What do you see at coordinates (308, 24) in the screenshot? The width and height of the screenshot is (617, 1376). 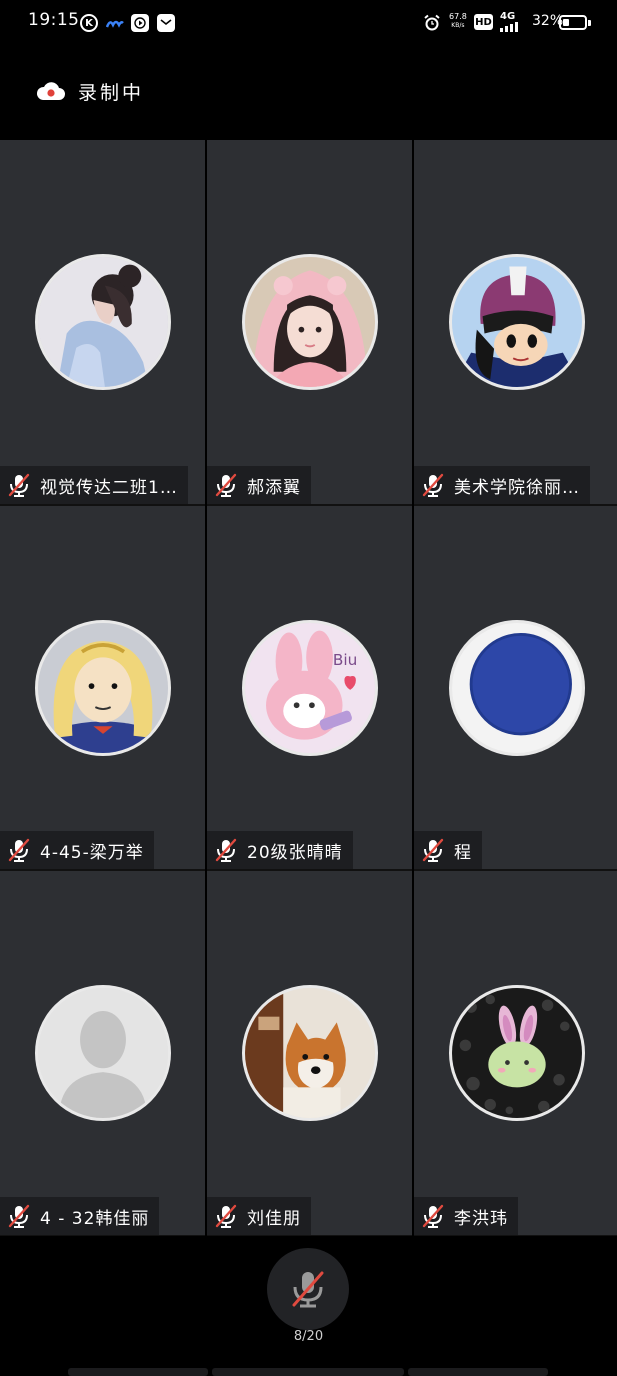 I see `status-bar: 19:15 K 67.8 KB/s HD 4G 32%` at bounding box center [308, 24].